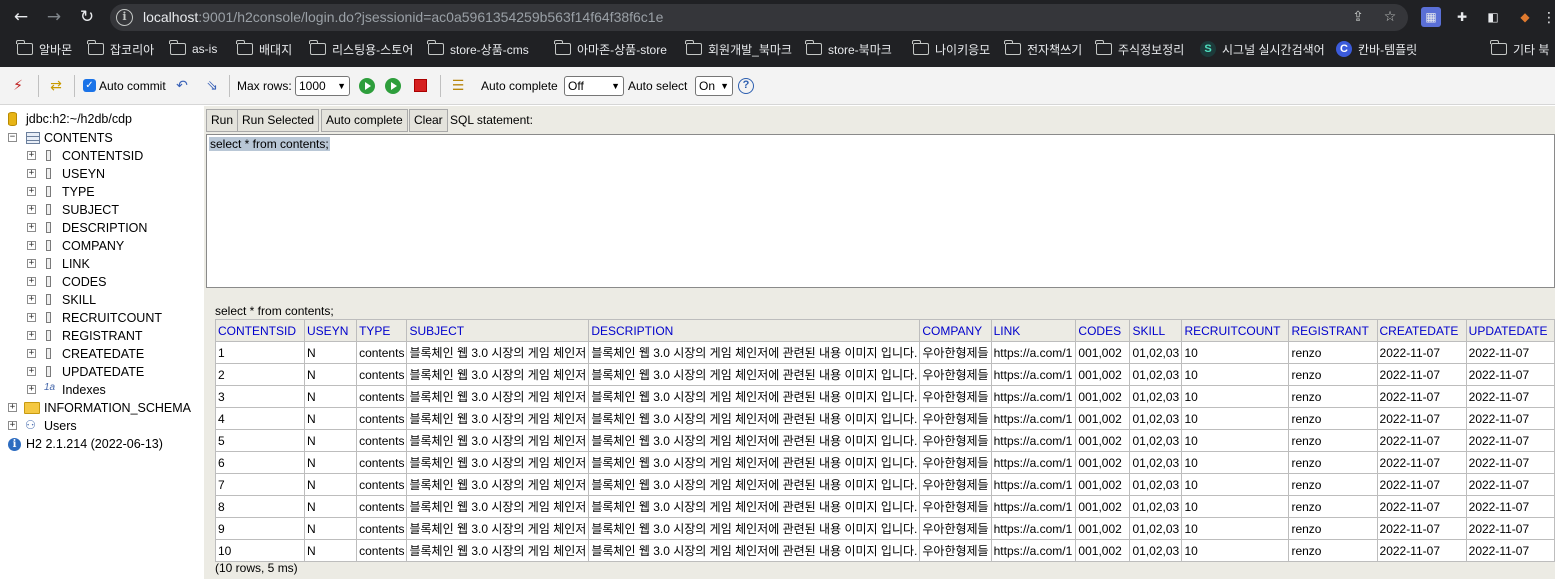 The image size is (1555, 579). I want to click on bookmark-folder: 잡코리아, so click(120, 49).